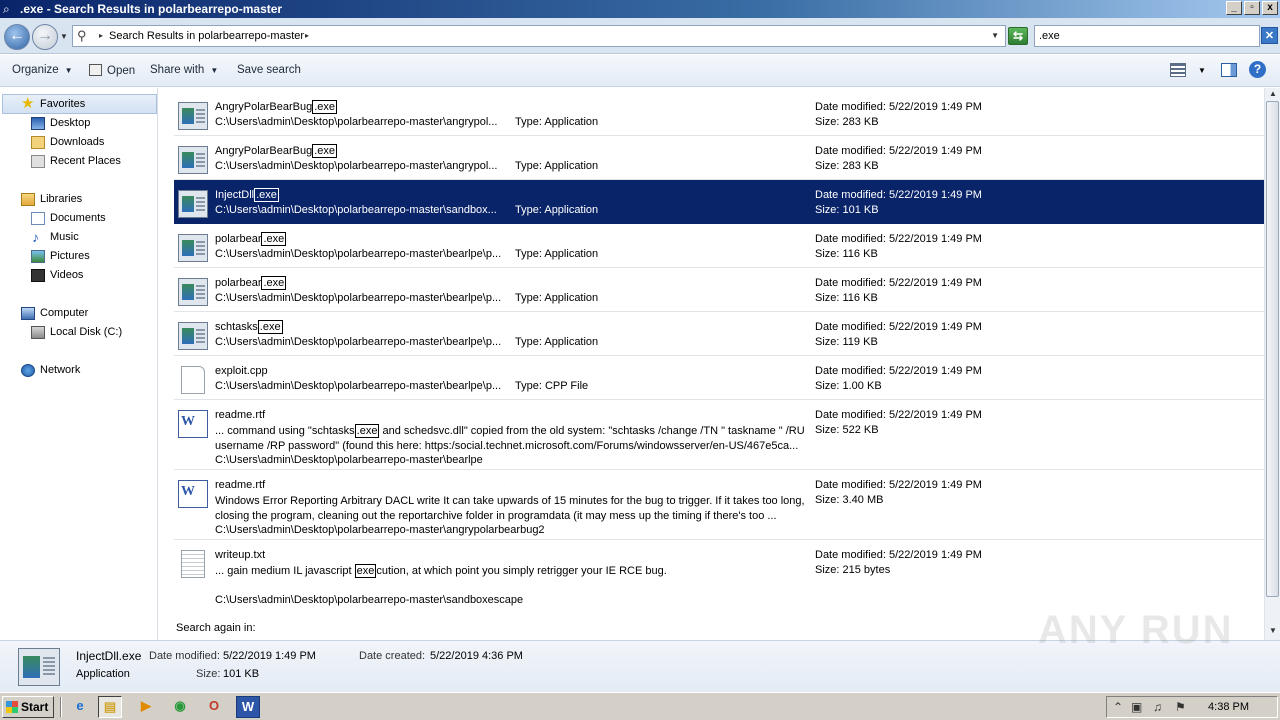 The height and width of the screenshot is (720, 1280). I want to click on scroll-down-icon: ▼, so click(1273, 632).